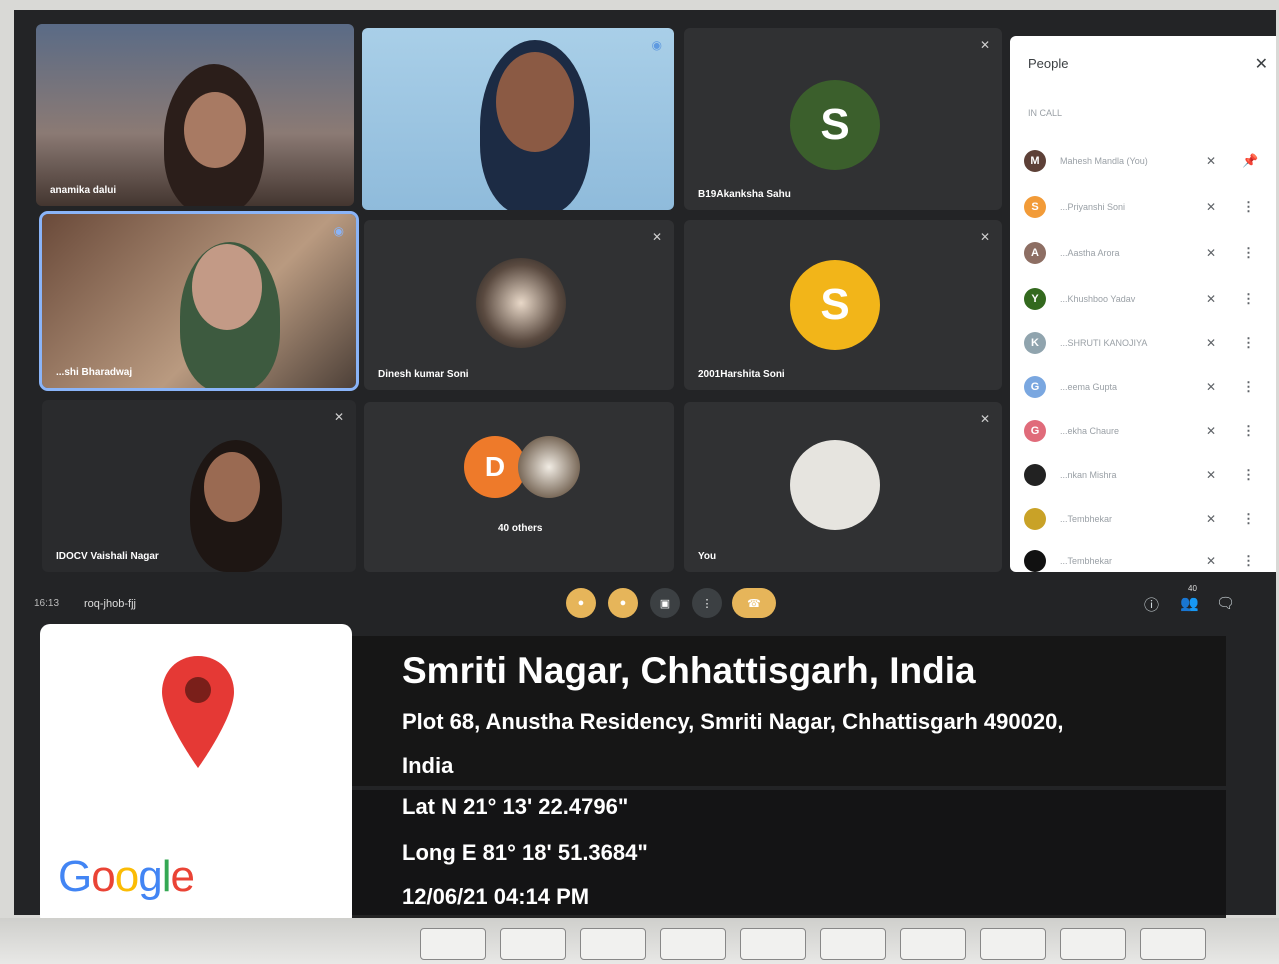 The width and height of the screenshot is (1279, 964). I want to click on info-icon: ⓘ, so click(1151, 604).